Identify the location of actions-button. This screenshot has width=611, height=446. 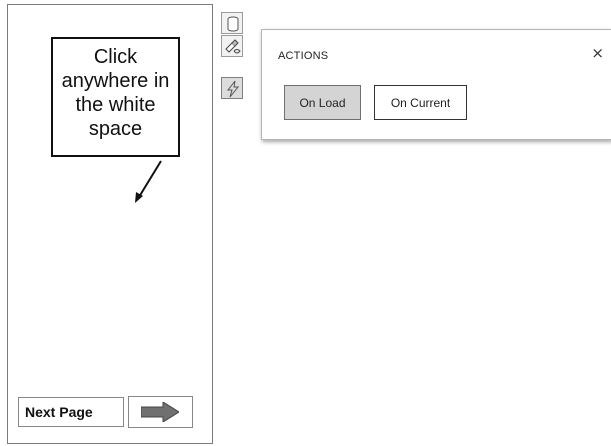
(232, 88).